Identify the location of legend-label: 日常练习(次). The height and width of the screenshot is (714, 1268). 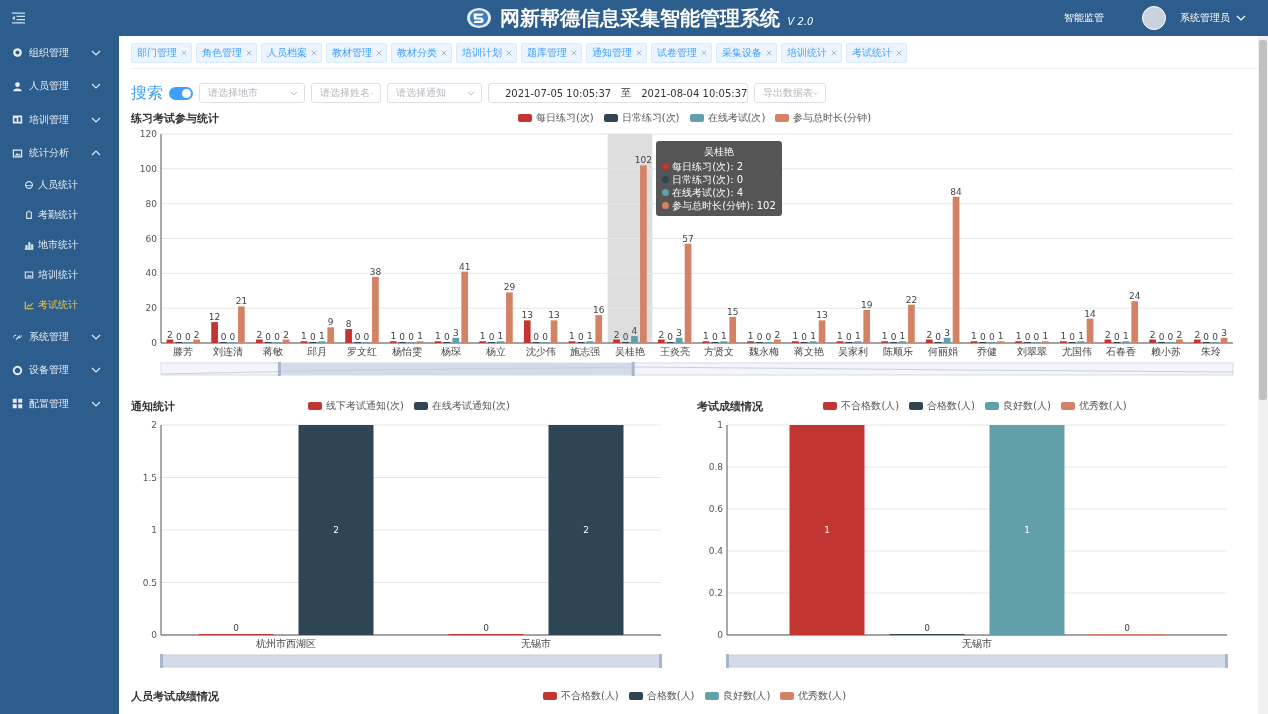
(650, 118).